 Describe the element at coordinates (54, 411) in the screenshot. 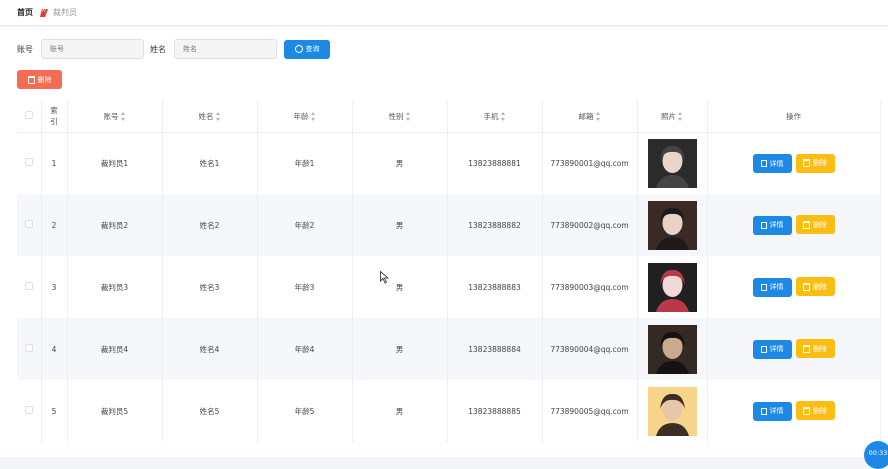

I see `cell-index: 5` at that location.